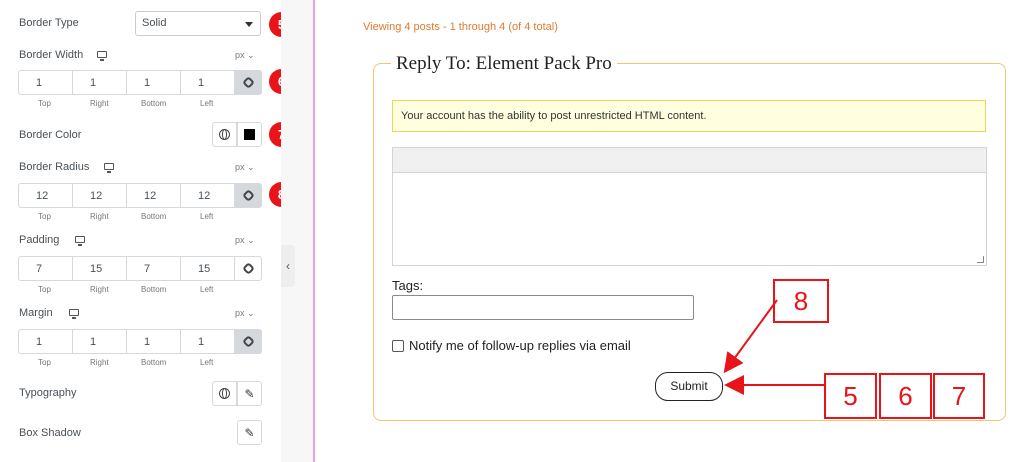 Image resolution: width=1024 pixels, height=462 pixels. I want to click on callout-arrows, so click(773, 347).